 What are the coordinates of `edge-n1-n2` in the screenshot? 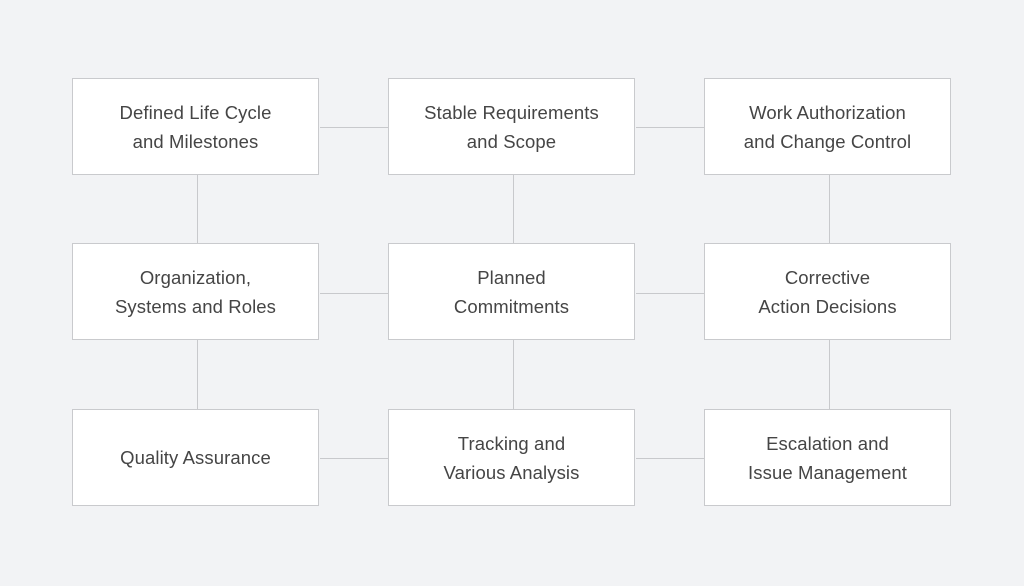 It's located at (354, 127).